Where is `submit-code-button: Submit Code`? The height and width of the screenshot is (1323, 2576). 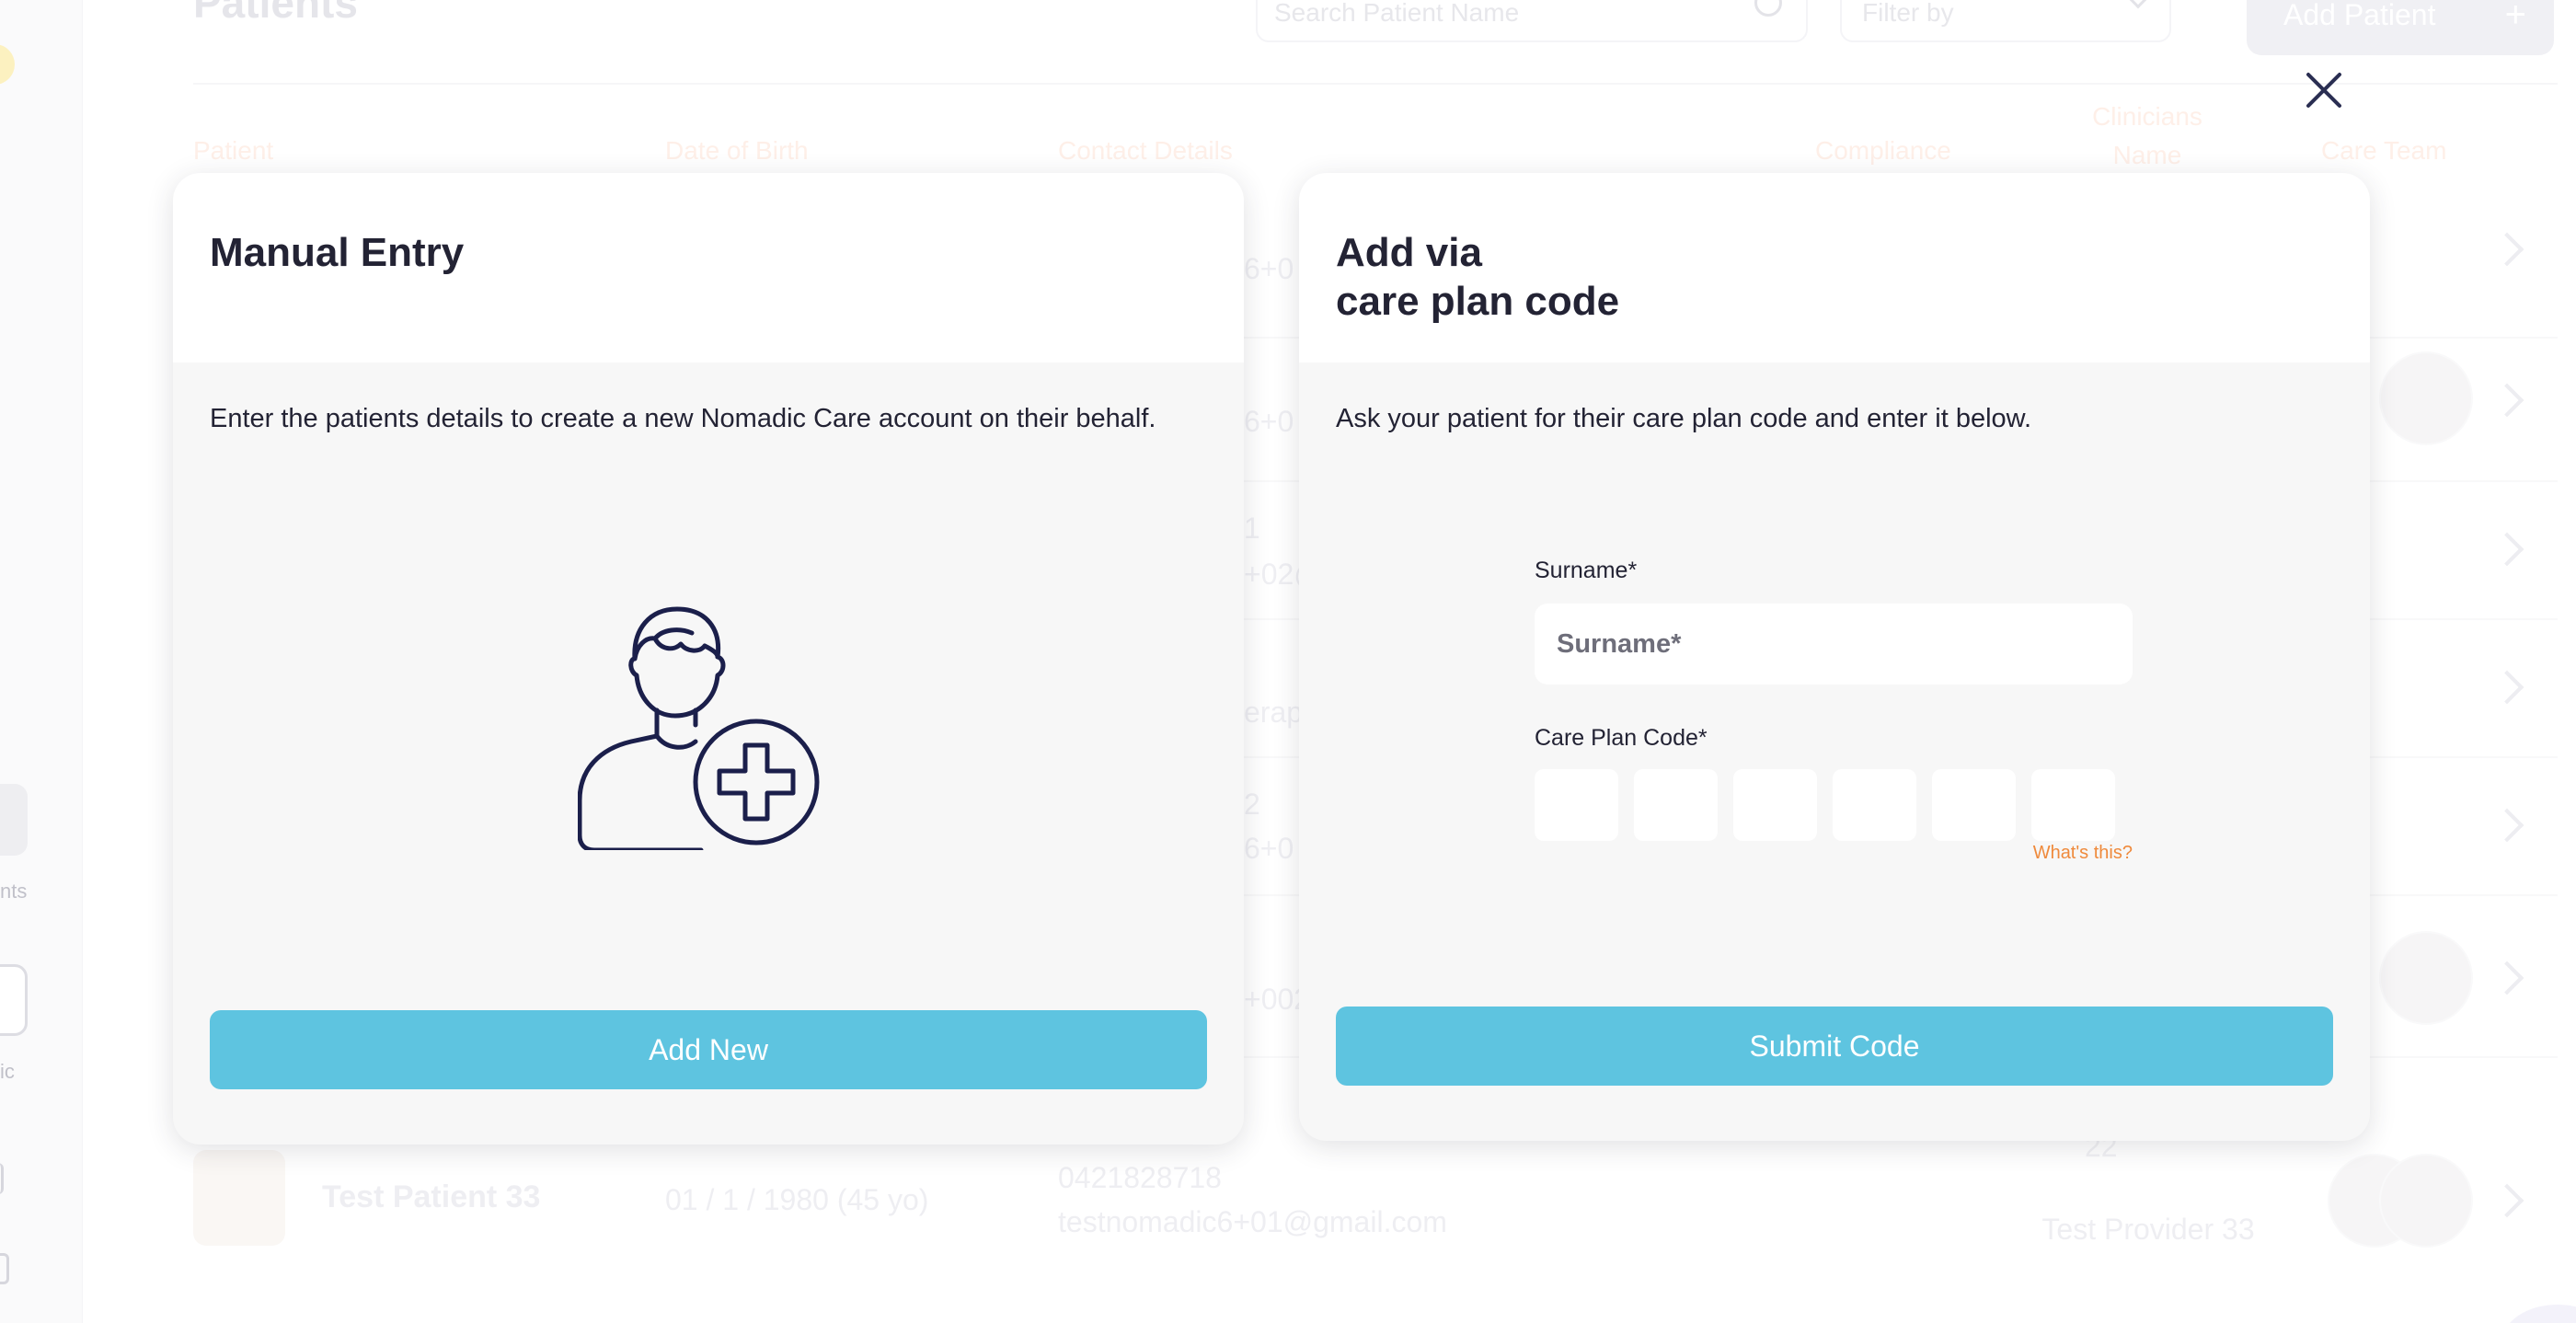 submit-code-button: Submit Code is located at coordinates (1834, 1046).